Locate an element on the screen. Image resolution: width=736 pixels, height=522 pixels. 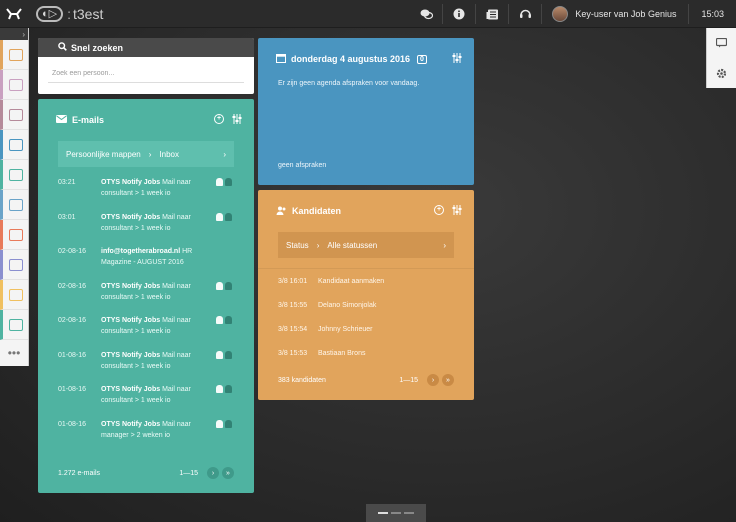
agenda-link: geen afspraken is located at coordinates (302, 165).